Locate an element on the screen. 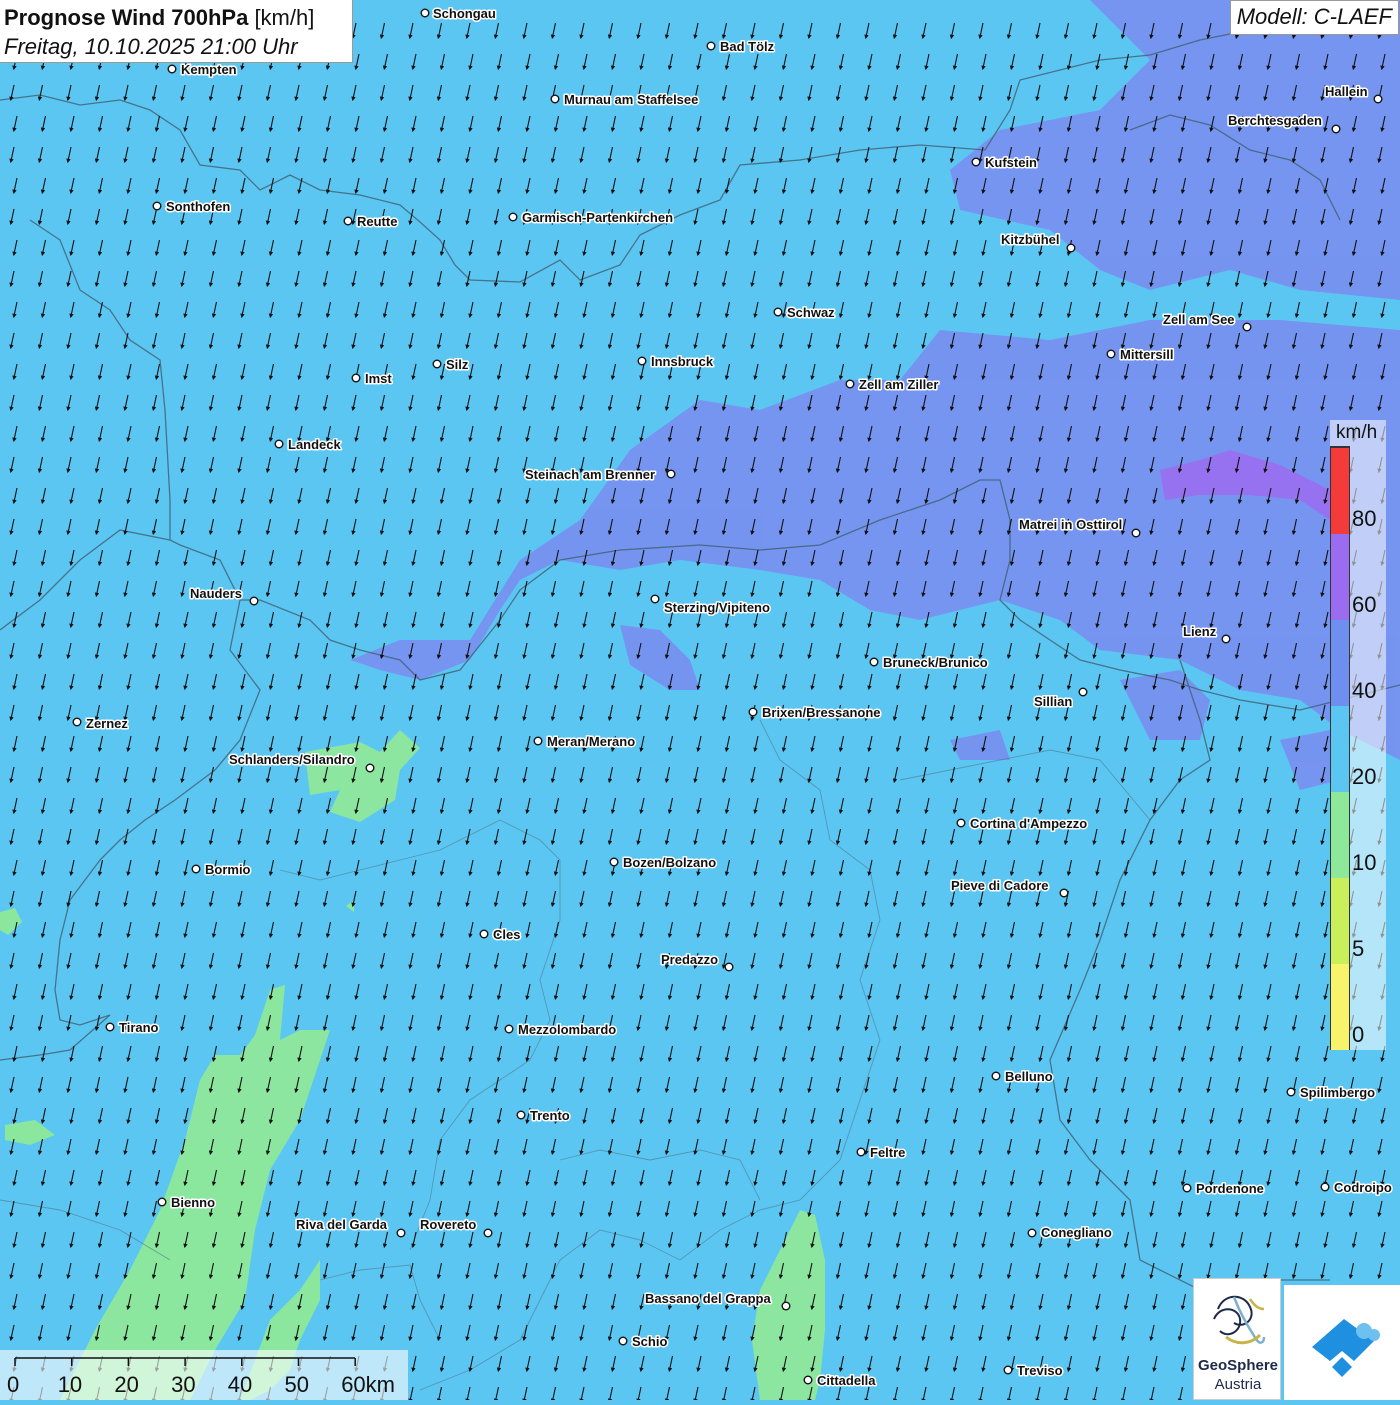 The height and width of the screenshot is (1405, 1400). scale-label: 60km is located at coordinates (368, 1384).